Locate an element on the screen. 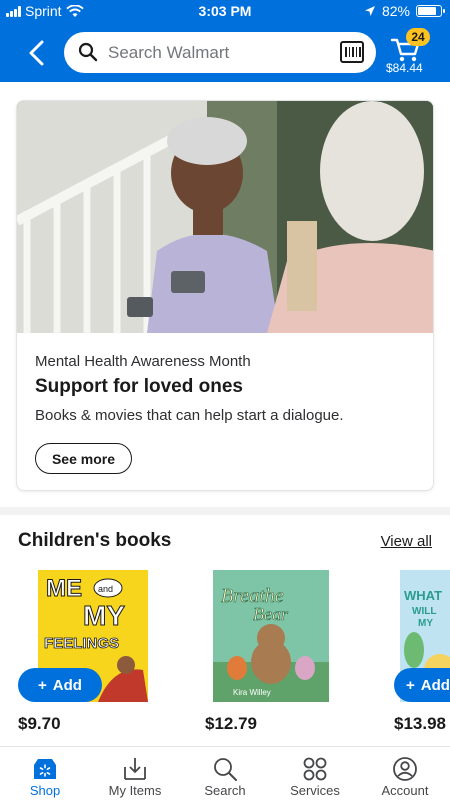 Image resolution: width=450 pixels, height=800 pixels. section-divider is located at coordinates (225, 511).